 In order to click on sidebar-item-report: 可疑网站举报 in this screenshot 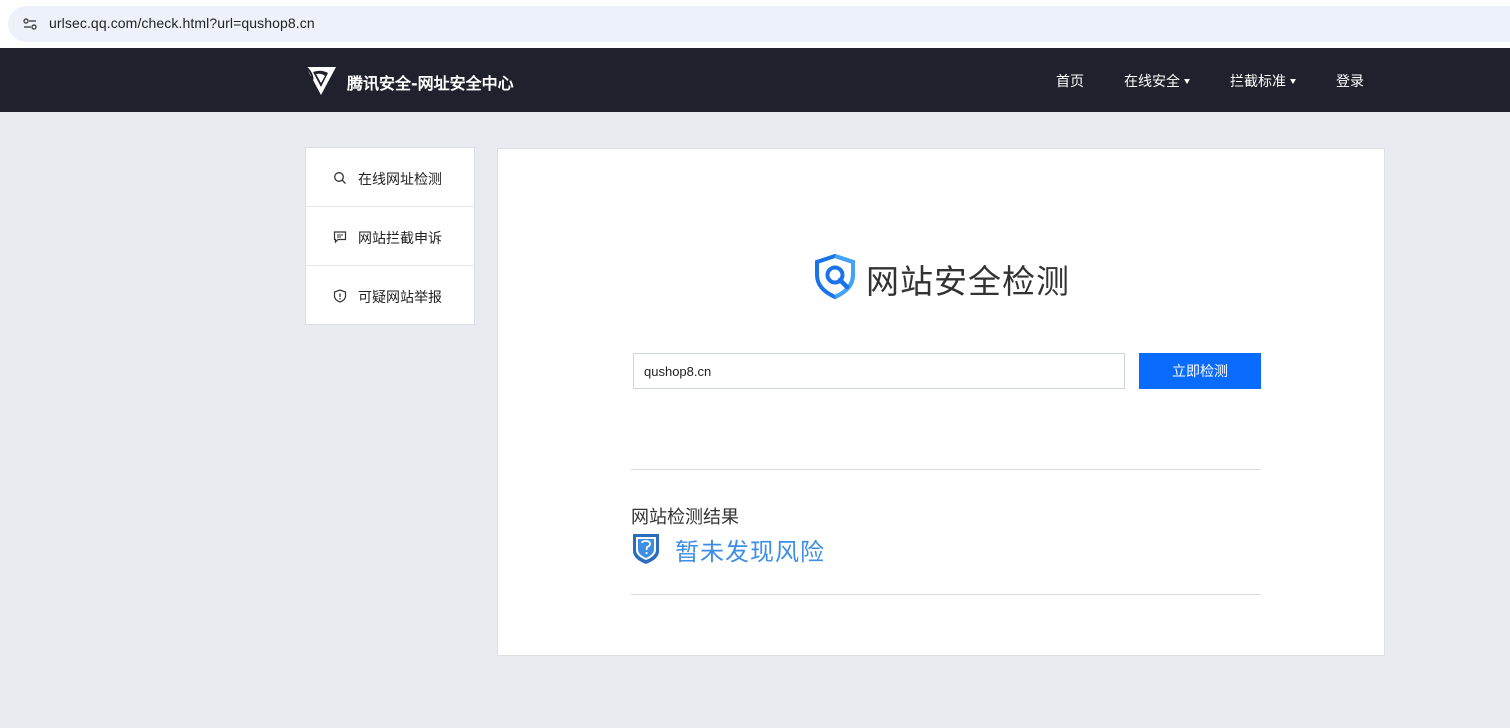, I will do `click(390, 295)`.